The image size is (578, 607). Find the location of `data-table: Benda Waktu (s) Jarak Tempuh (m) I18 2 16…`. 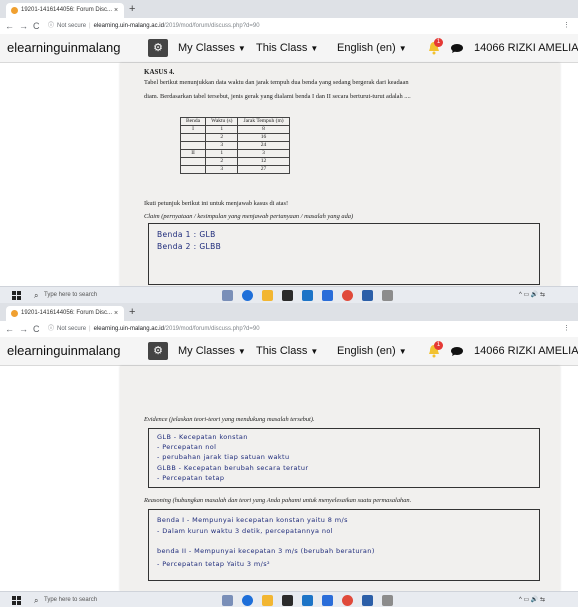

data-table: Benda Waktu (s) Jarak Tempuh (m) I18 2 16… is located at coordinates (234, 145).